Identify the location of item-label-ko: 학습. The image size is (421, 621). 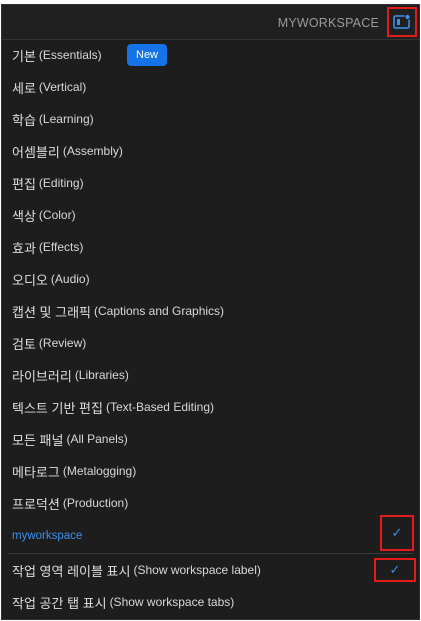
(24, 120).